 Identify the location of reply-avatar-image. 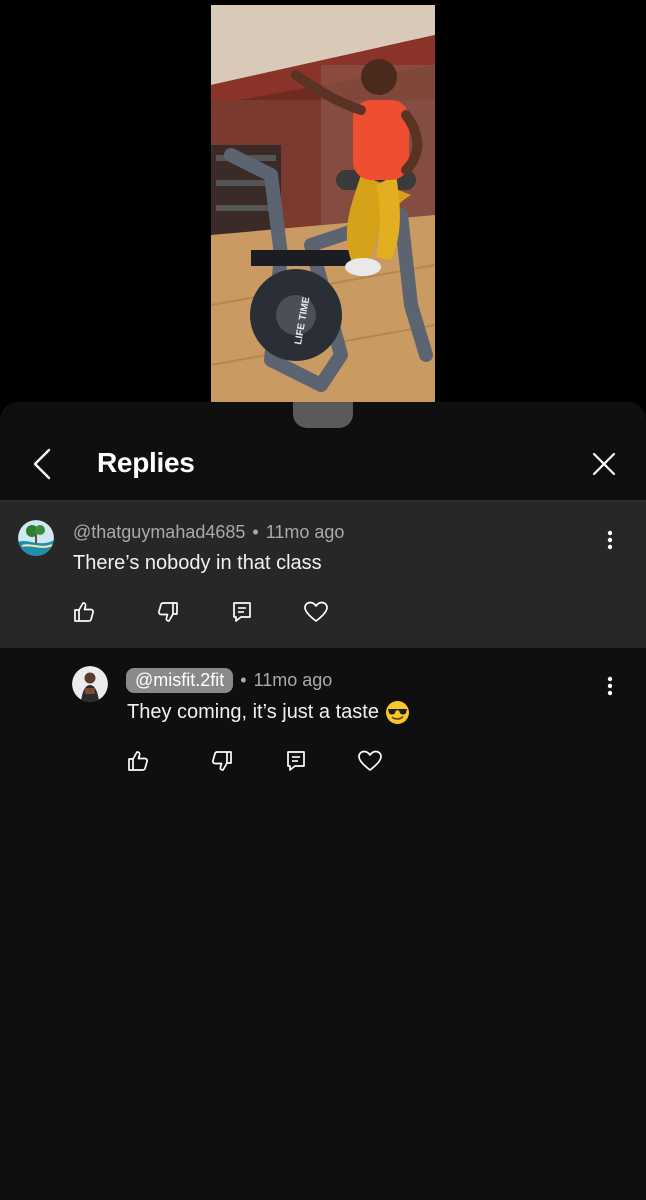
(90, 684).